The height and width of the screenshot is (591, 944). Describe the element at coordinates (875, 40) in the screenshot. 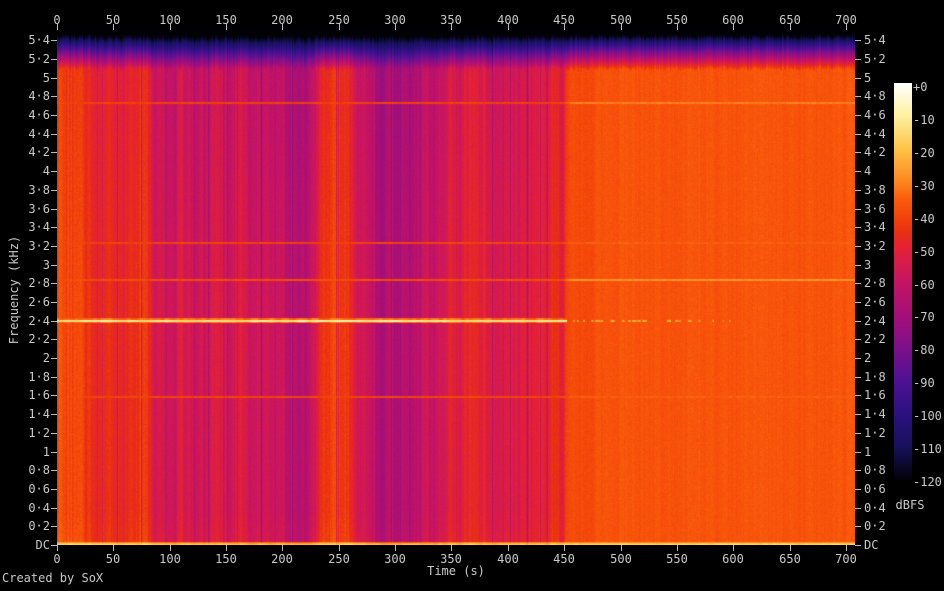

I see `freq-tick-label-right: 5·4` at that location.